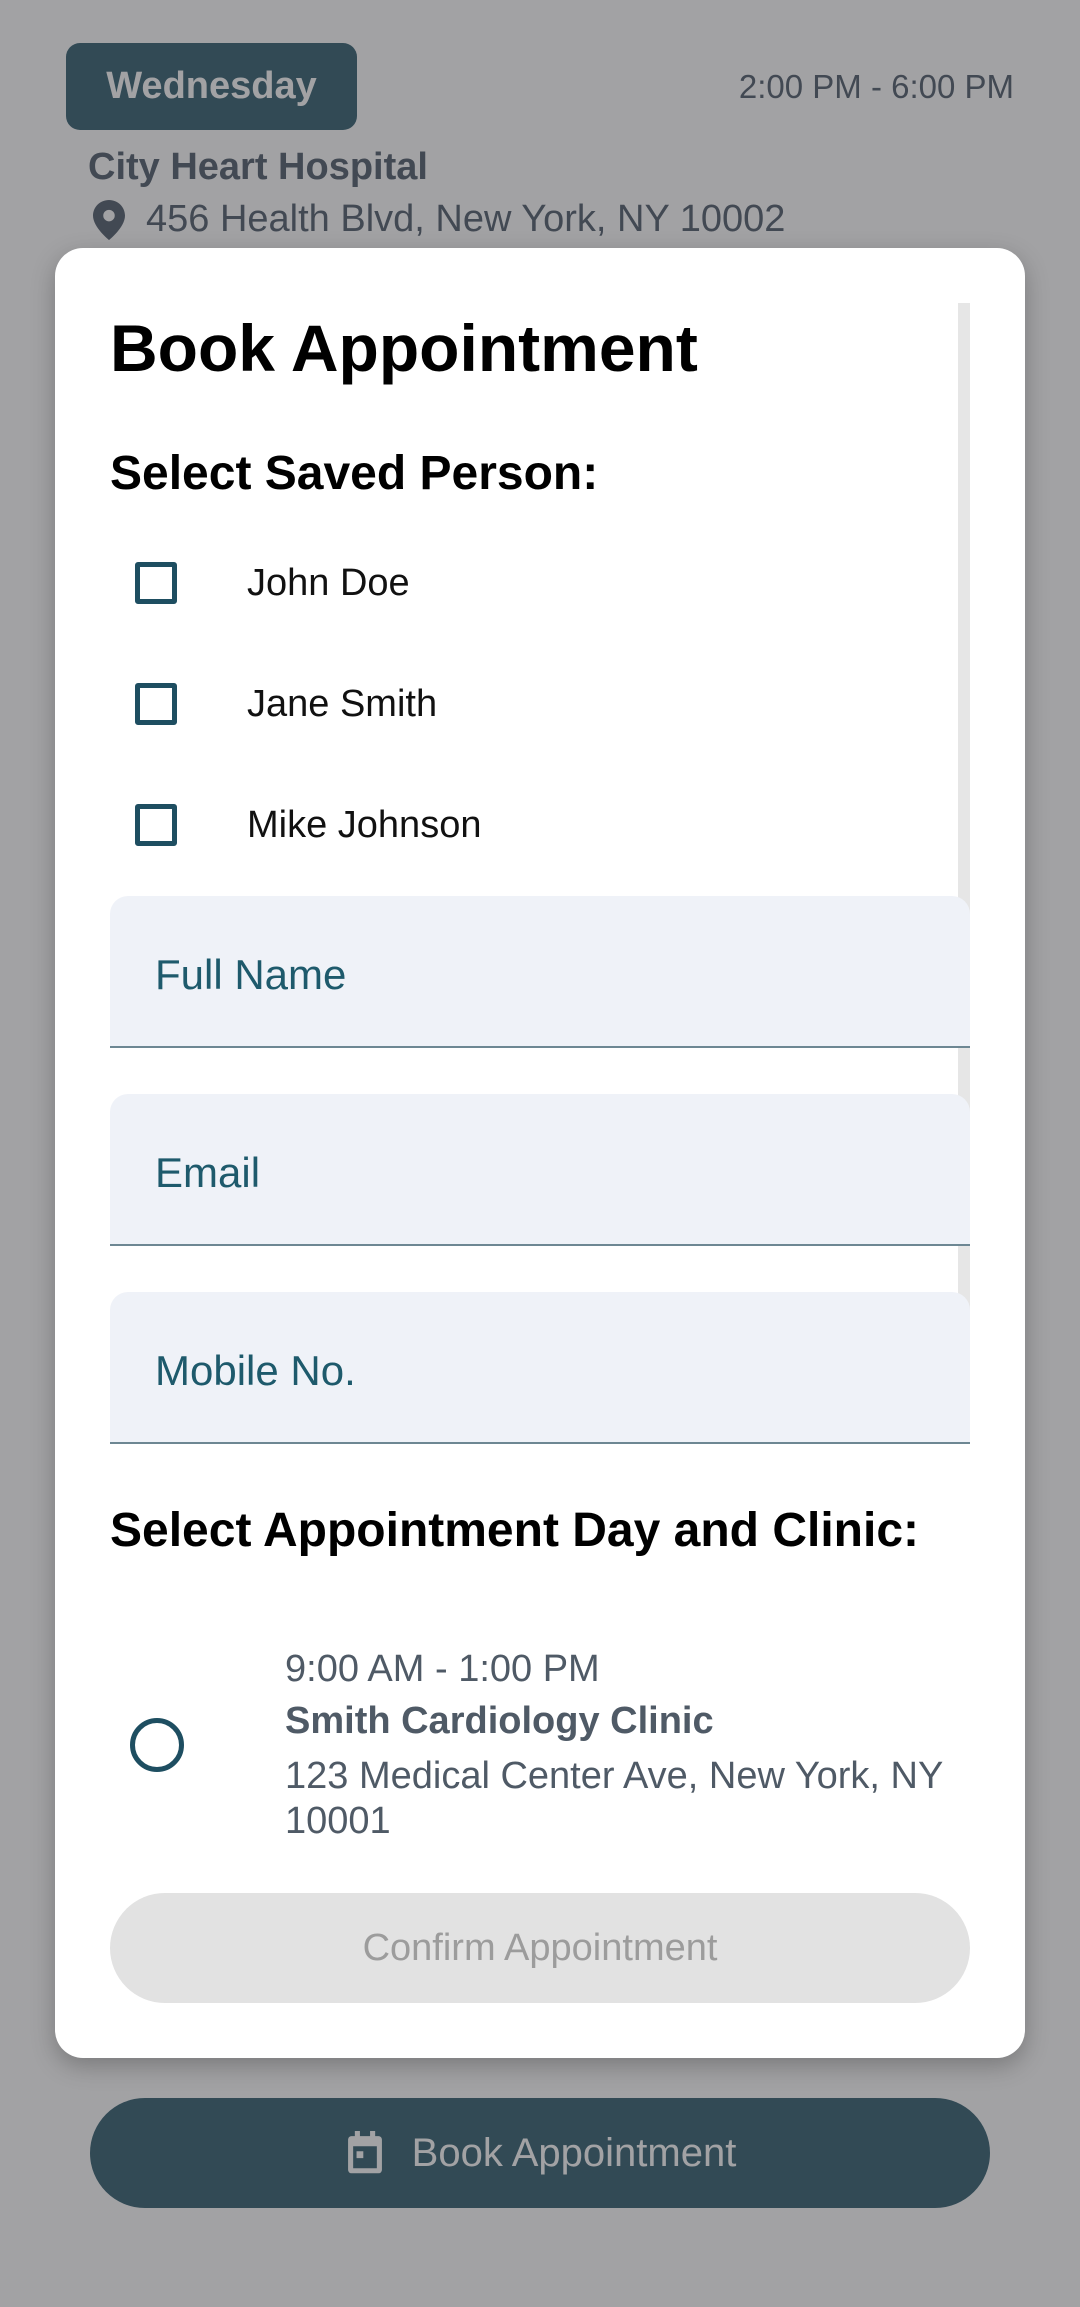  What do you see at coordinates (514, 1530) in the screenshot?
I see `day-clinic-heading: Select Appointment Day and Clinic:` at bounding box center [514, 1530].